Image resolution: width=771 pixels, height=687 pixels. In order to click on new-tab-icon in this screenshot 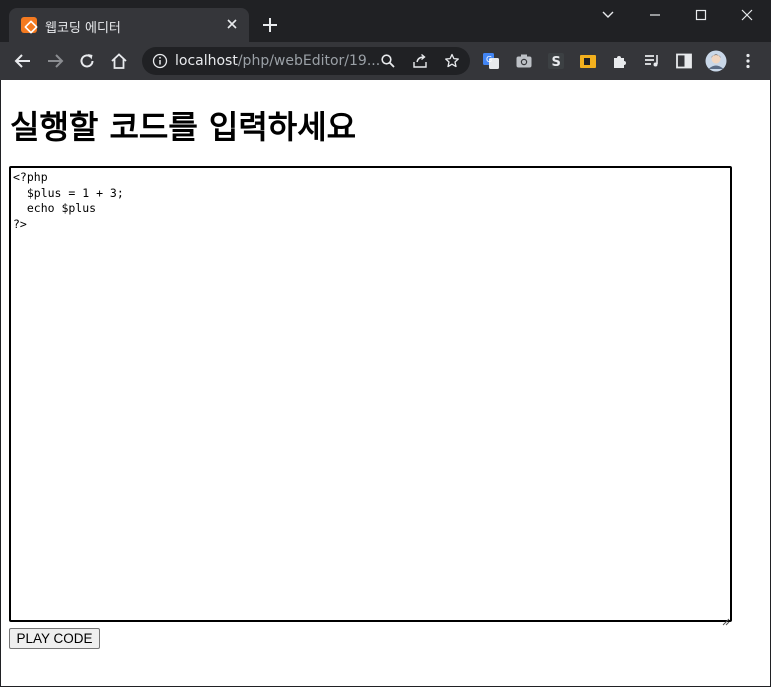, I will do `click(270, 25)`.